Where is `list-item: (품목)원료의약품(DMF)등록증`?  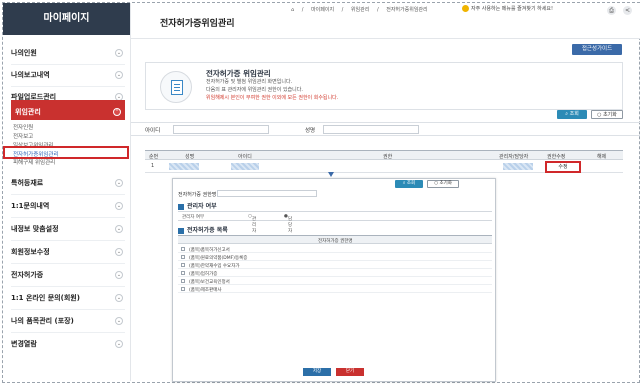 list-item: (품목)원료의약품(DMF)등록증 is located at coordinates (335, 257).